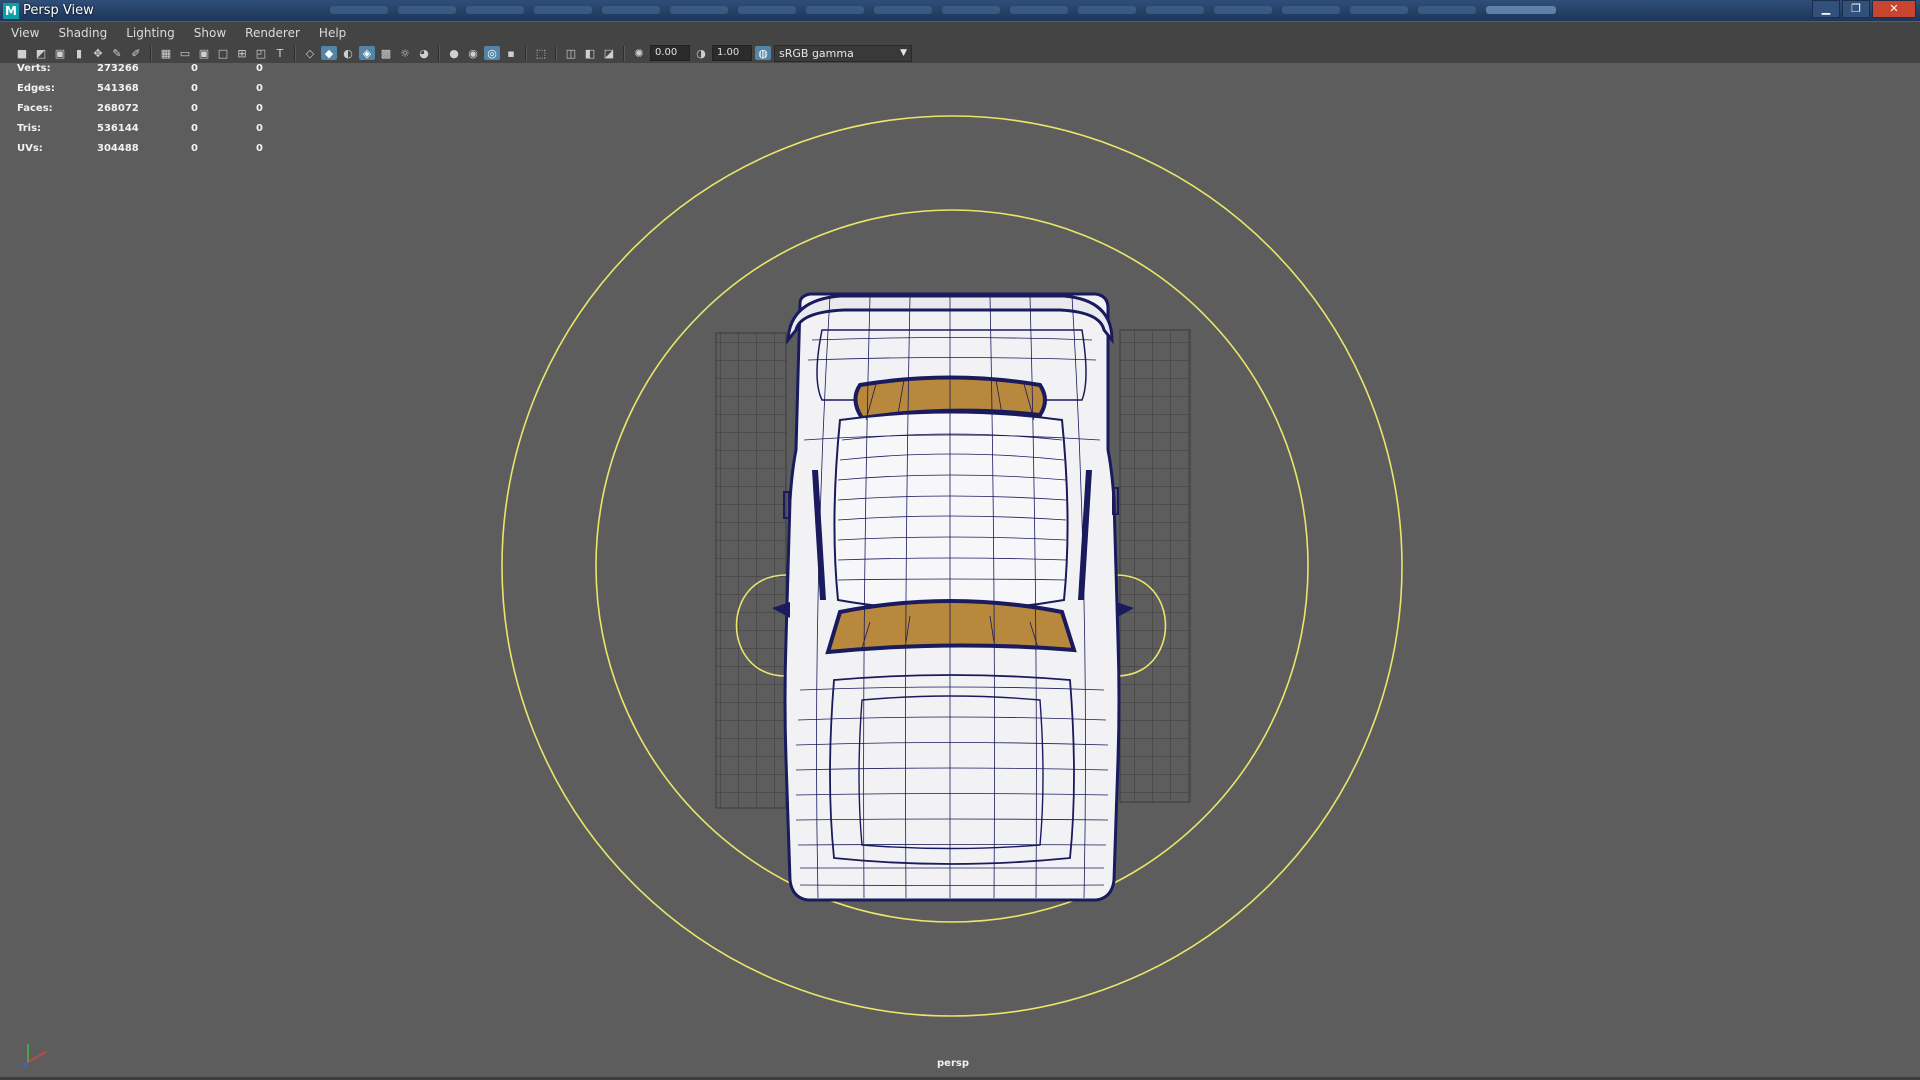 The height and width of the screenshot is (1080, 1920). Describe the element at coordinates (511, 53) in the screenshot. I see `depth-of-field-icon: ▪` at that location.